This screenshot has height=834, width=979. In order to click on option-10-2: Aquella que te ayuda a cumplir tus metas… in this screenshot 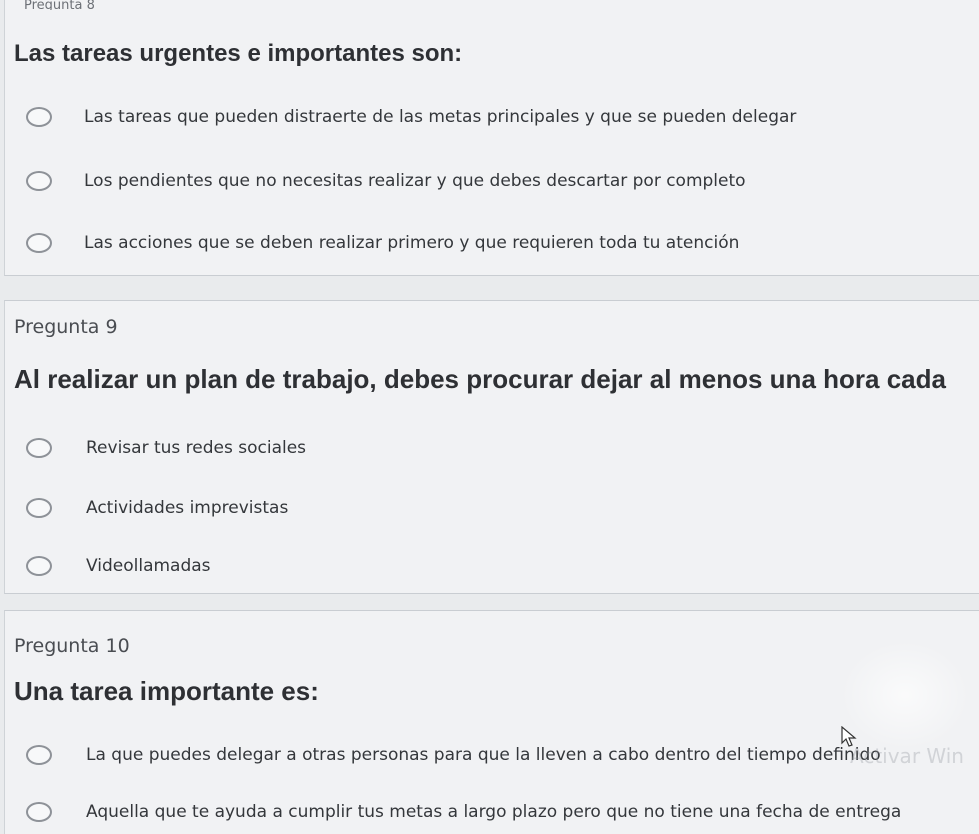, I will do `click(463, 812)`.